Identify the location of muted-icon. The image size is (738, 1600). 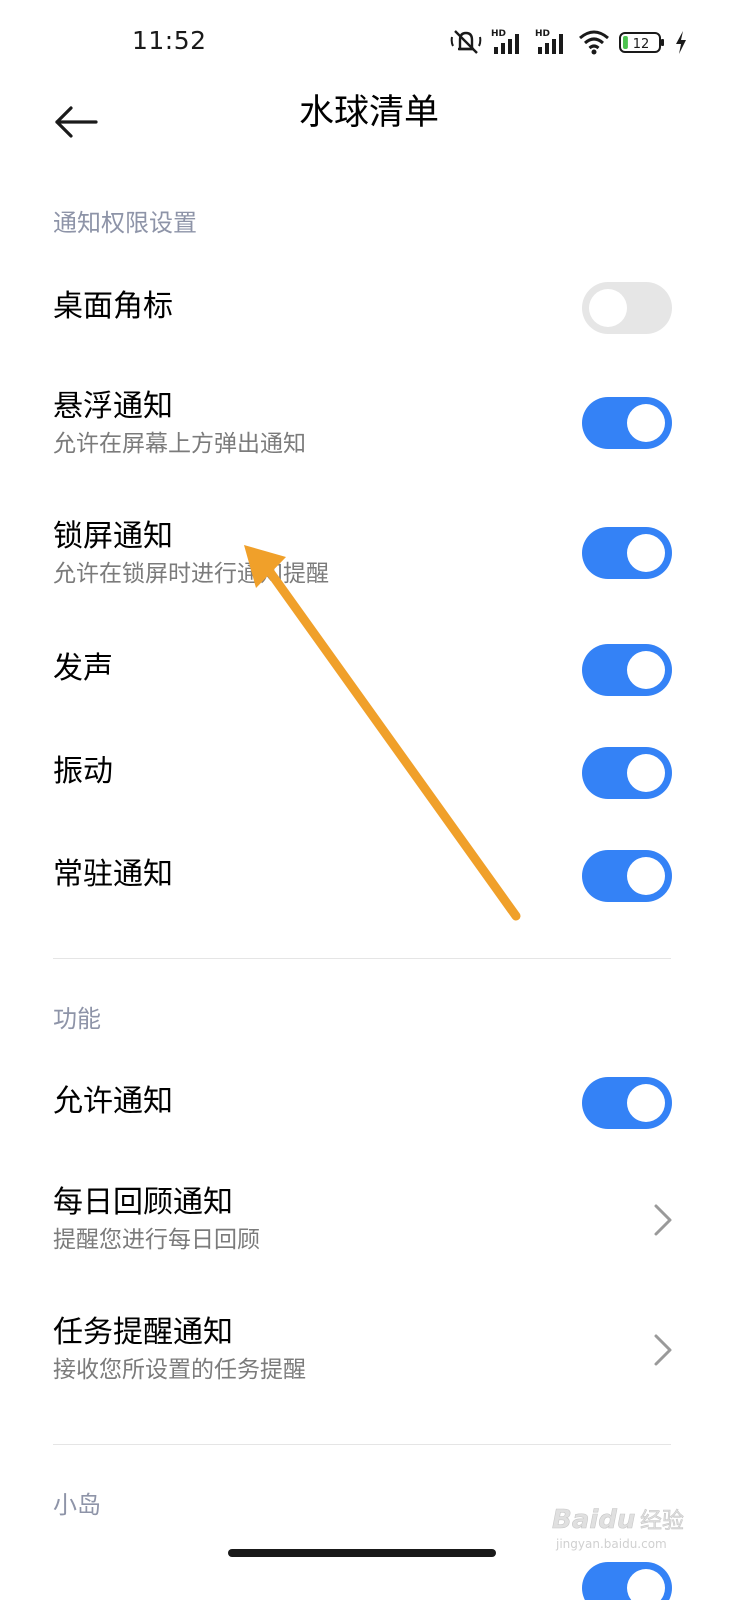
(466, 42).